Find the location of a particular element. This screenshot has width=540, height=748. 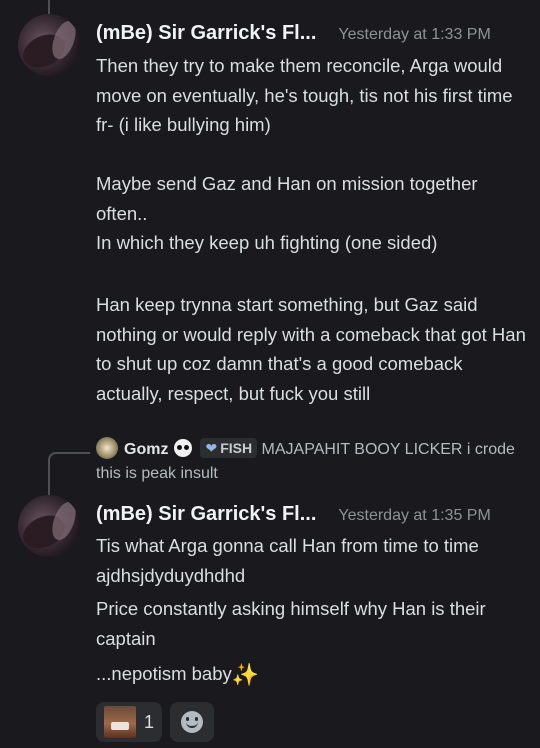

smiley-add-reaction-icon is located at coordinates (192, 722).